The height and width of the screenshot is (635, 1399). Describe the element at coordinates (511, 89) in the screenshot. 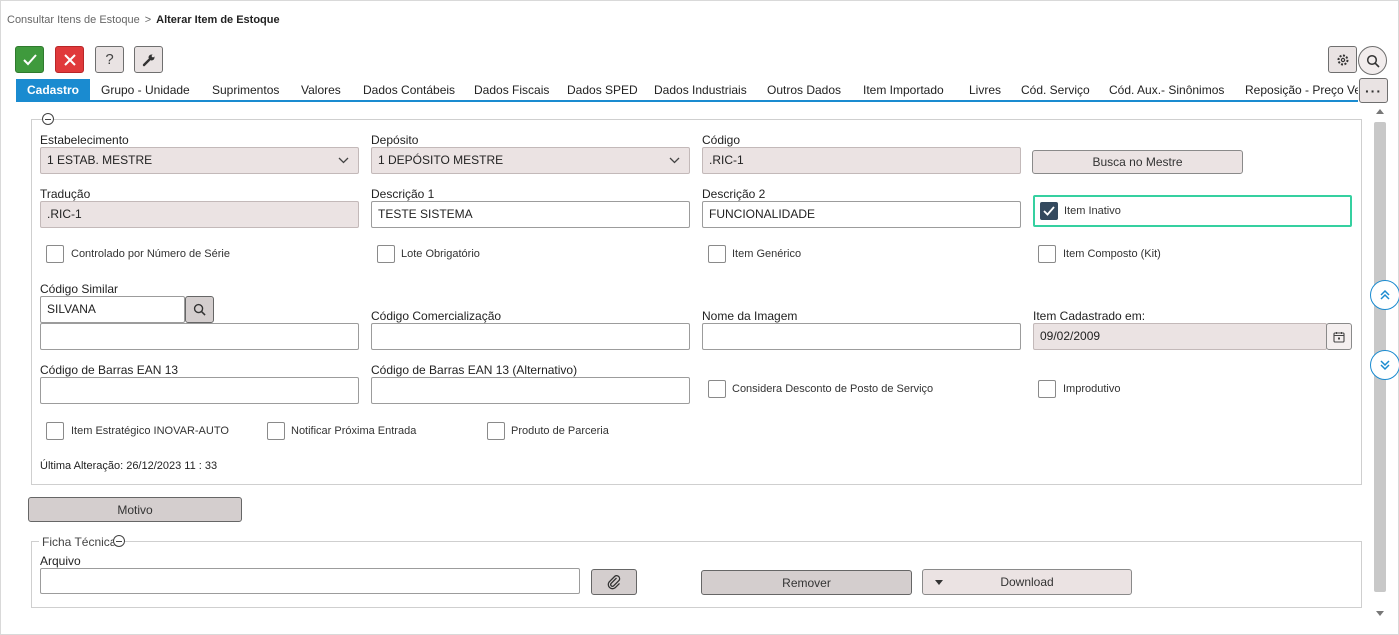

I see `tab-dados-fiscais: Dados Fiscais` at that location.